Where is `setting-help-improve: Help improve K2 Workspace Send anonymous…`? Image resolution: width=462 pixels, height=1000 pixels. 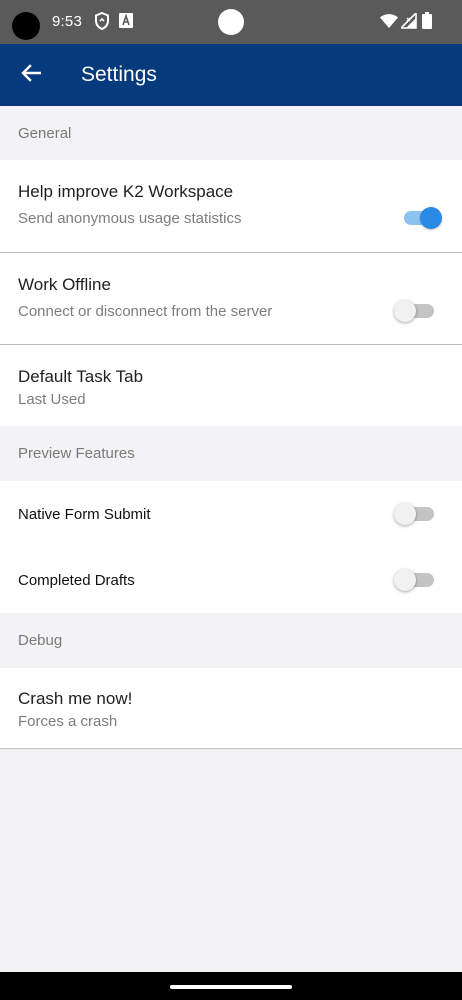 setting-help-improve: Help improve K2 Workspace Send anonymous… is located at coordinates (231, 206).